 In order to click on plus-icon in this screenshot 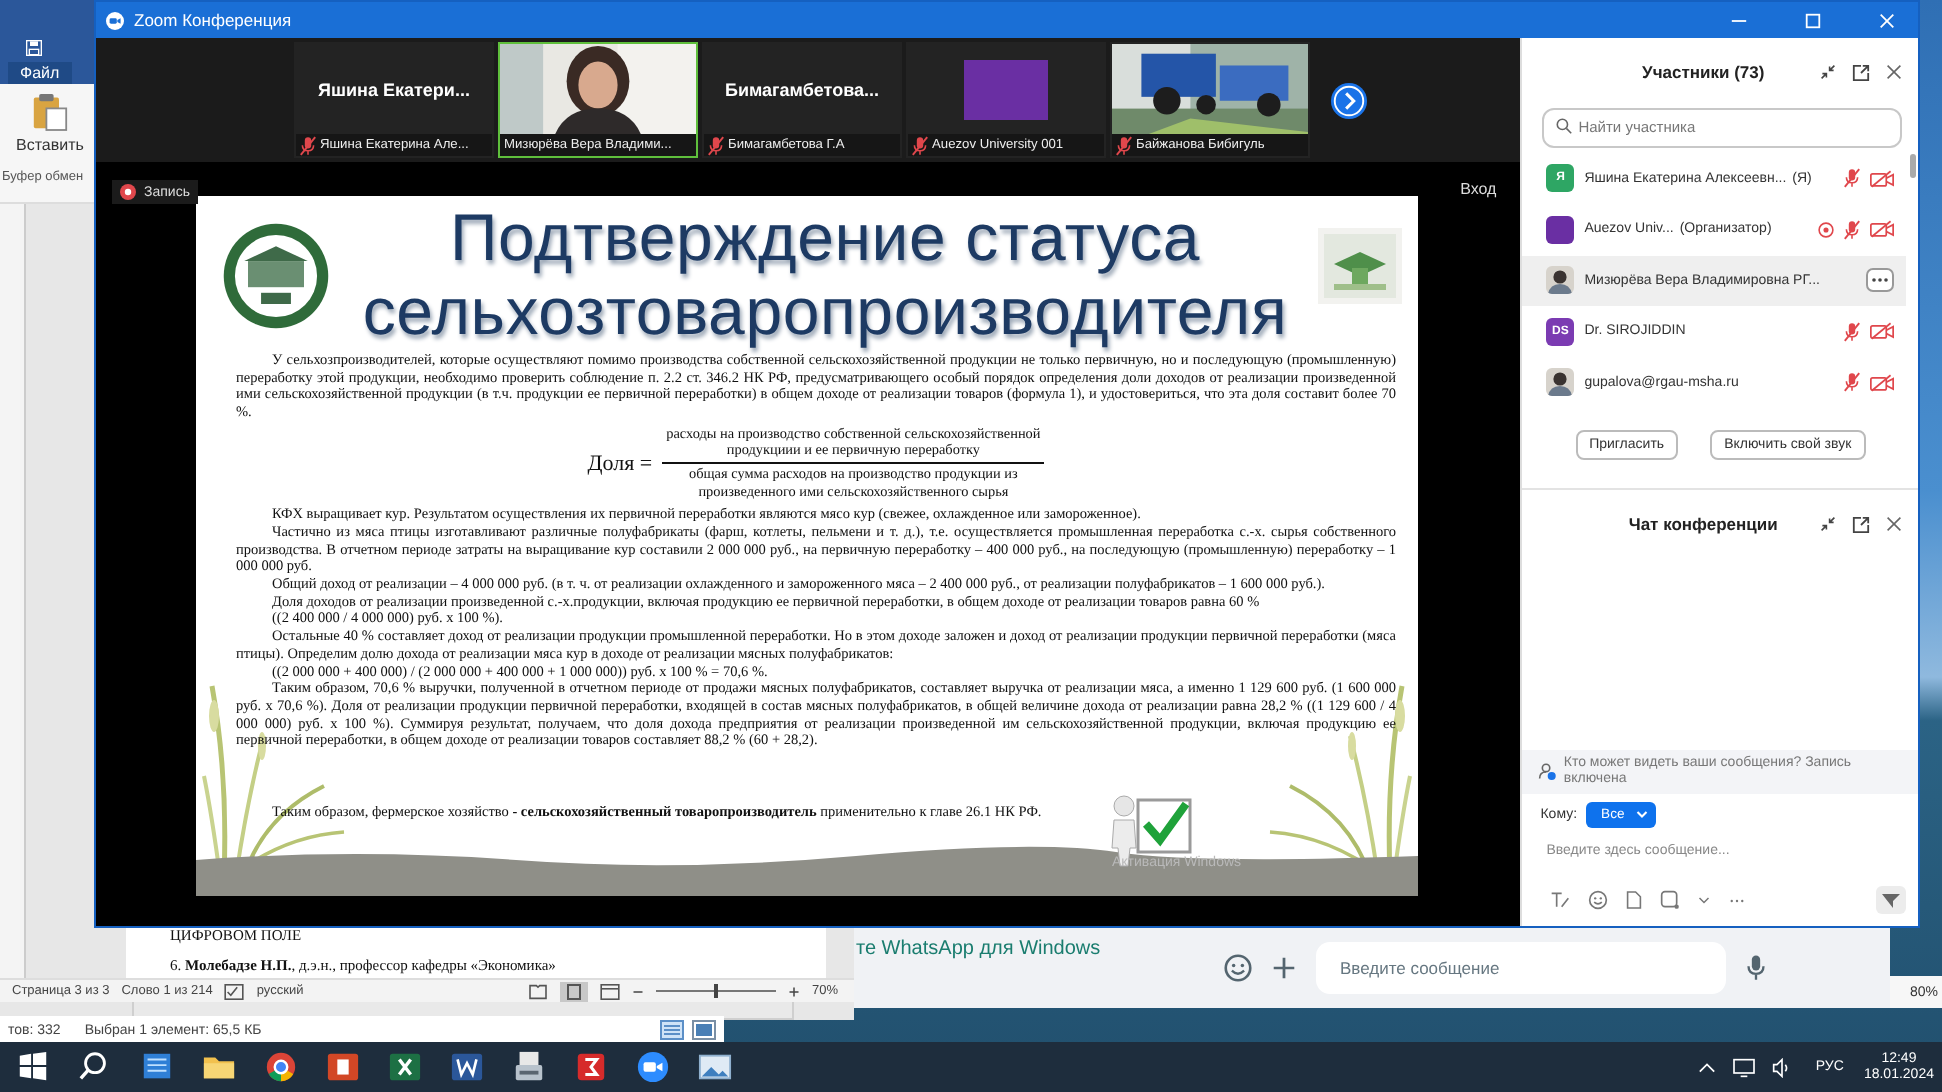, I will do `click(1284, 967)`.